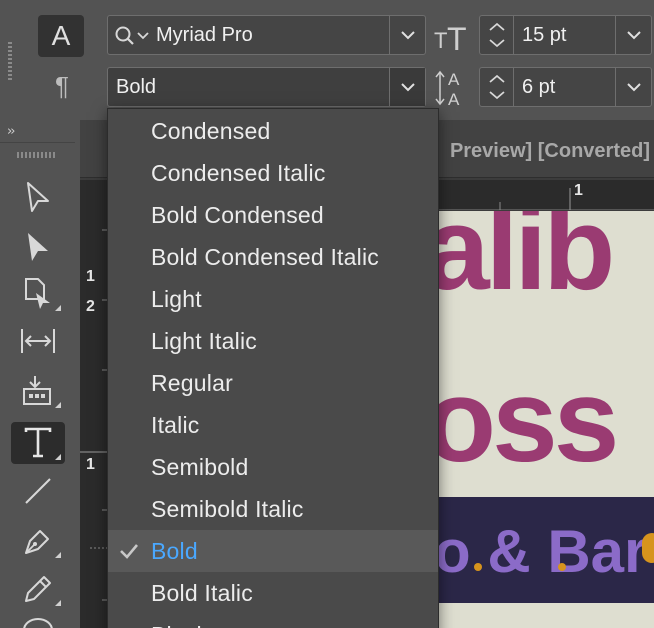 This screenshot has width=654, height=628. Describe the element at coordinates (266, 87) in the screenshot. I see `font-style-field: Bold` at that location.